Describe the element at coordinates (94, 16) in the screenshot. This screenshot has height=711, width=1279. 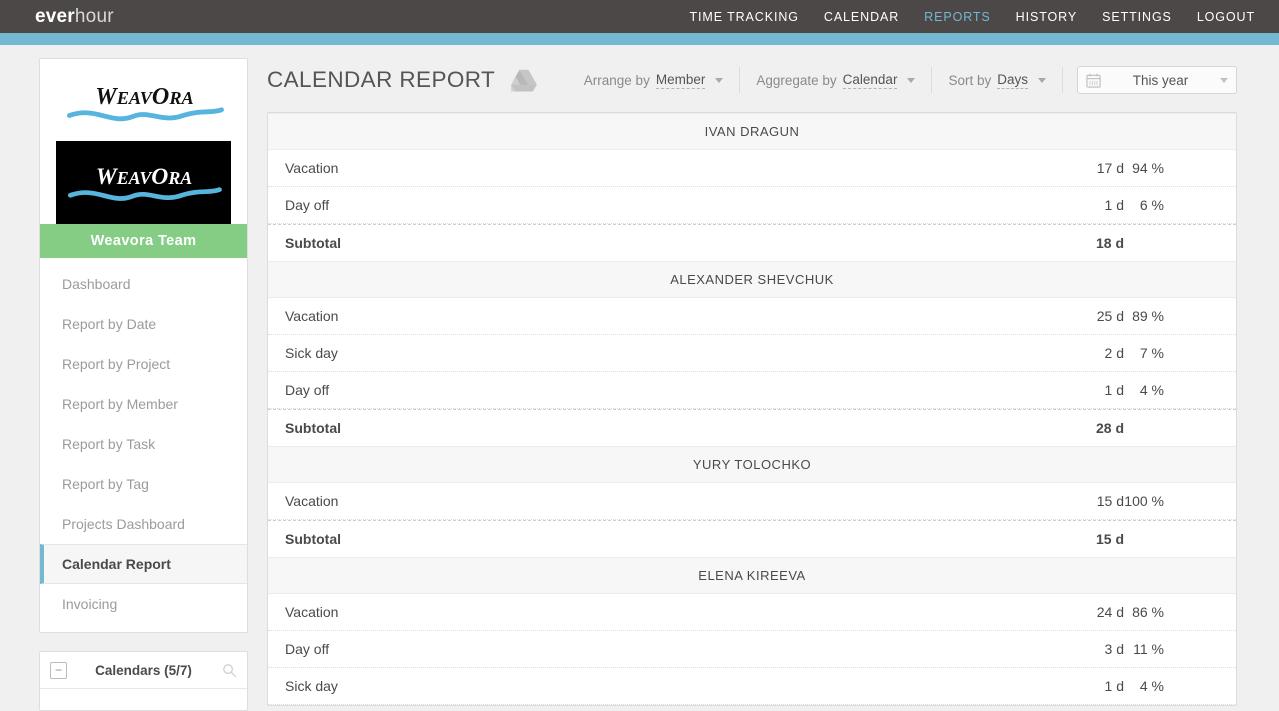
I see `brand-light: hour` at that location.